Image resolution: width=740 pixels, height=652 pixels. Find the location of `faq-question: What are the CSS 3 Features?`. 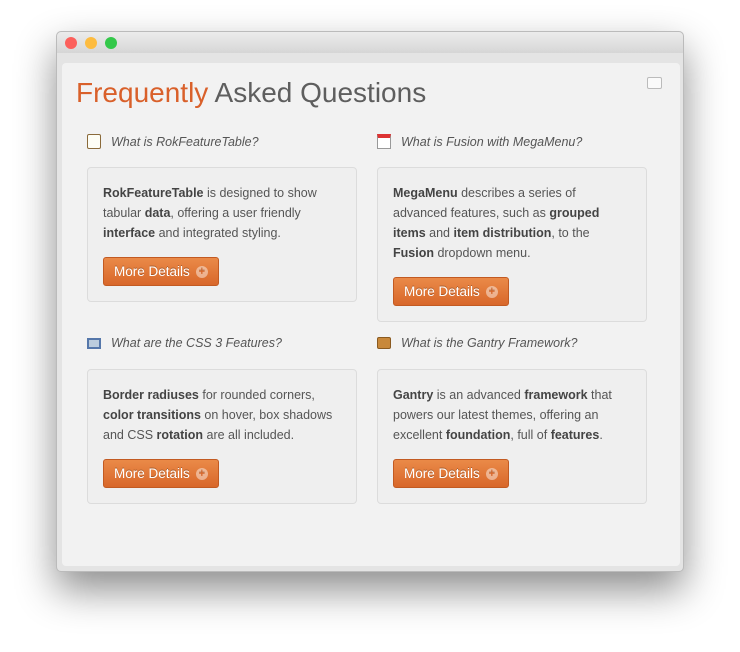

faq-question: What are the CSS 3 Features? is located at coordinates (184, 343).